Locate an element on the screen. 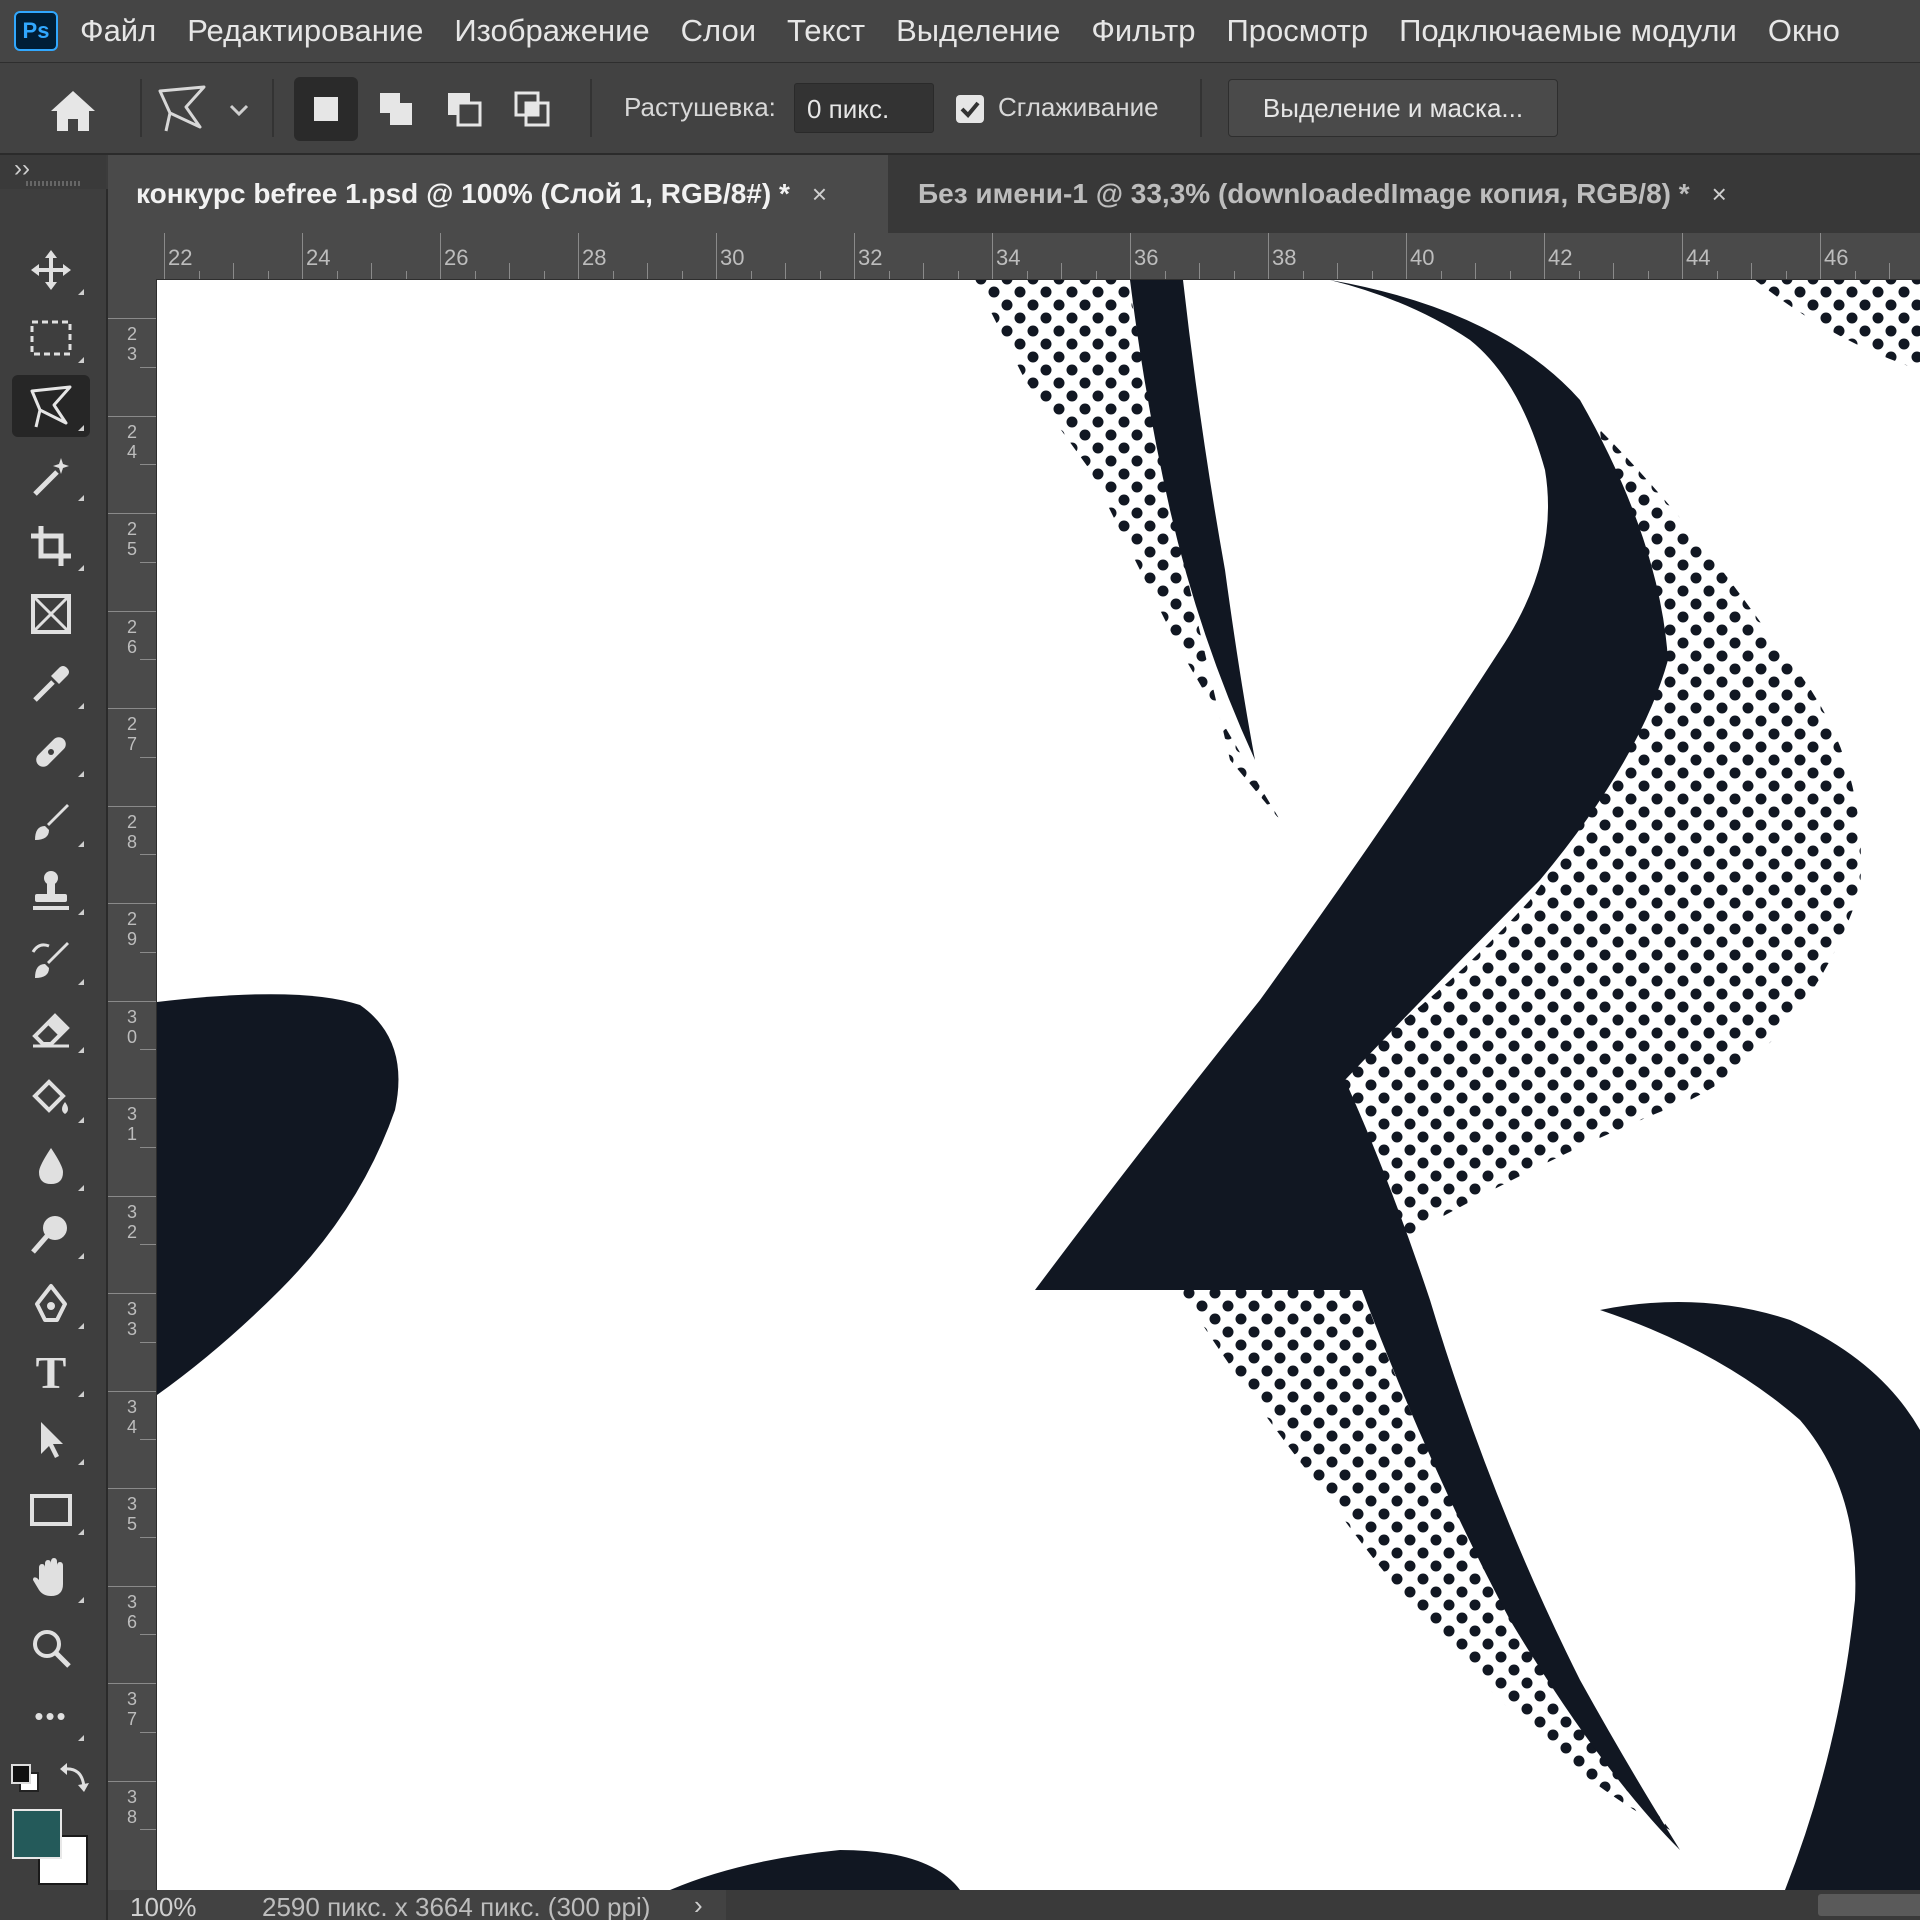 This screenshot has height=1920, width=1920. ruler-label: 24 is located at coordinates (131, 441).